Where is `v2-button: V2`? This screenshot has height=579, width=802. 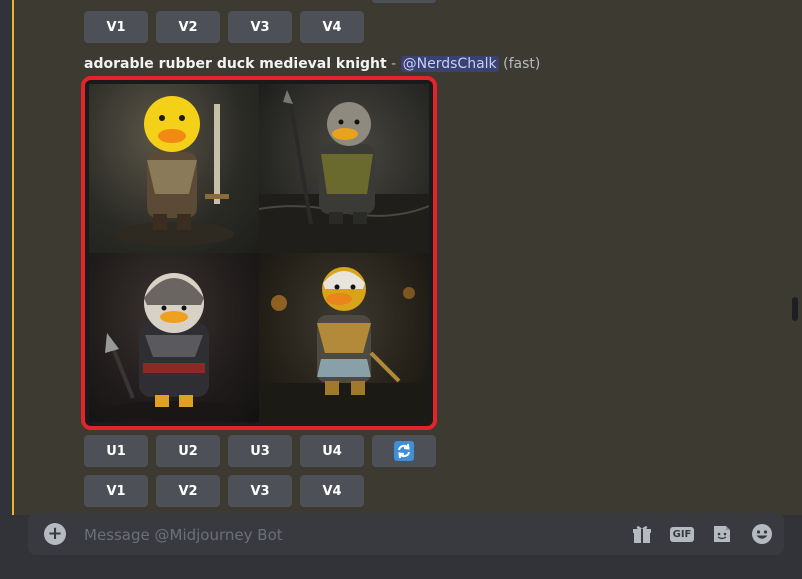
v2-button: V2 is located at coordinates (188, 491).